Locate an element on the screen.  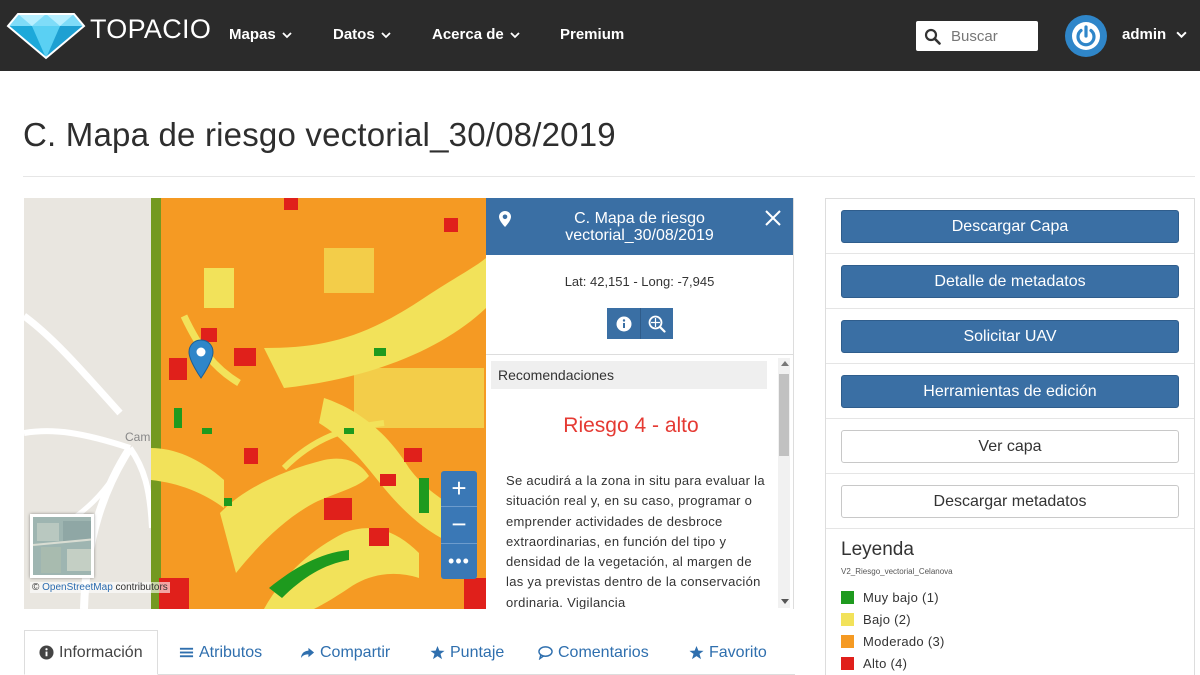
tab-compartir: Compartir is located at coordinates (345, 652).